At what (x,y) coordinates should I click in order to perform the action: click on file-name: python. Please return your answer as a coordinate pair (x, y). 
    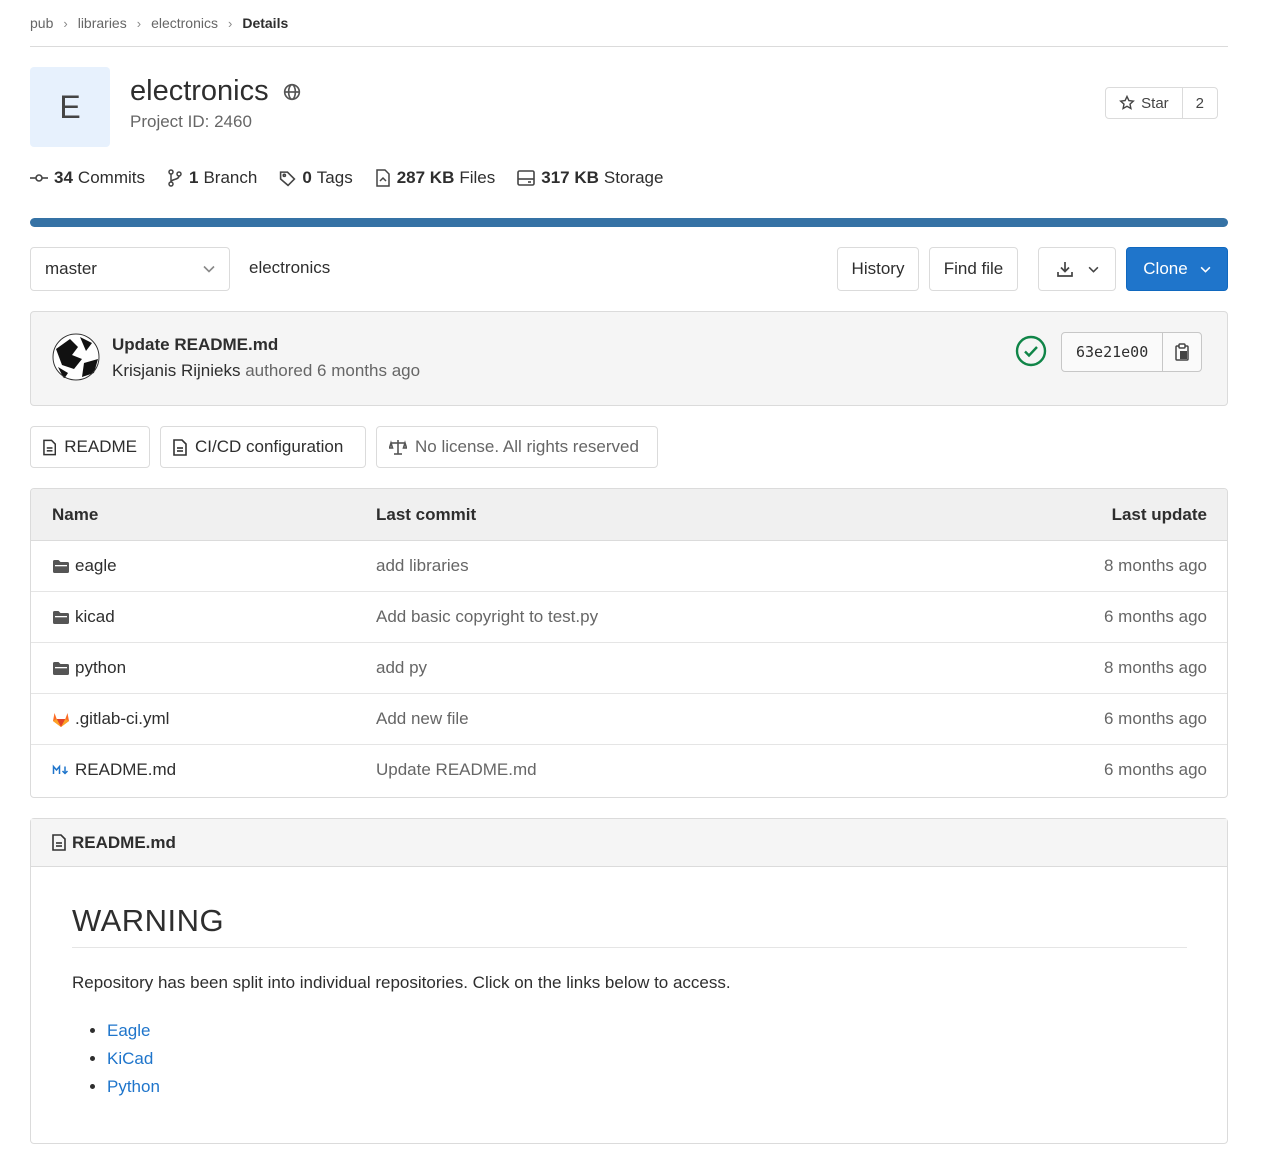
    Looking at the image, I should click on (100, 668).